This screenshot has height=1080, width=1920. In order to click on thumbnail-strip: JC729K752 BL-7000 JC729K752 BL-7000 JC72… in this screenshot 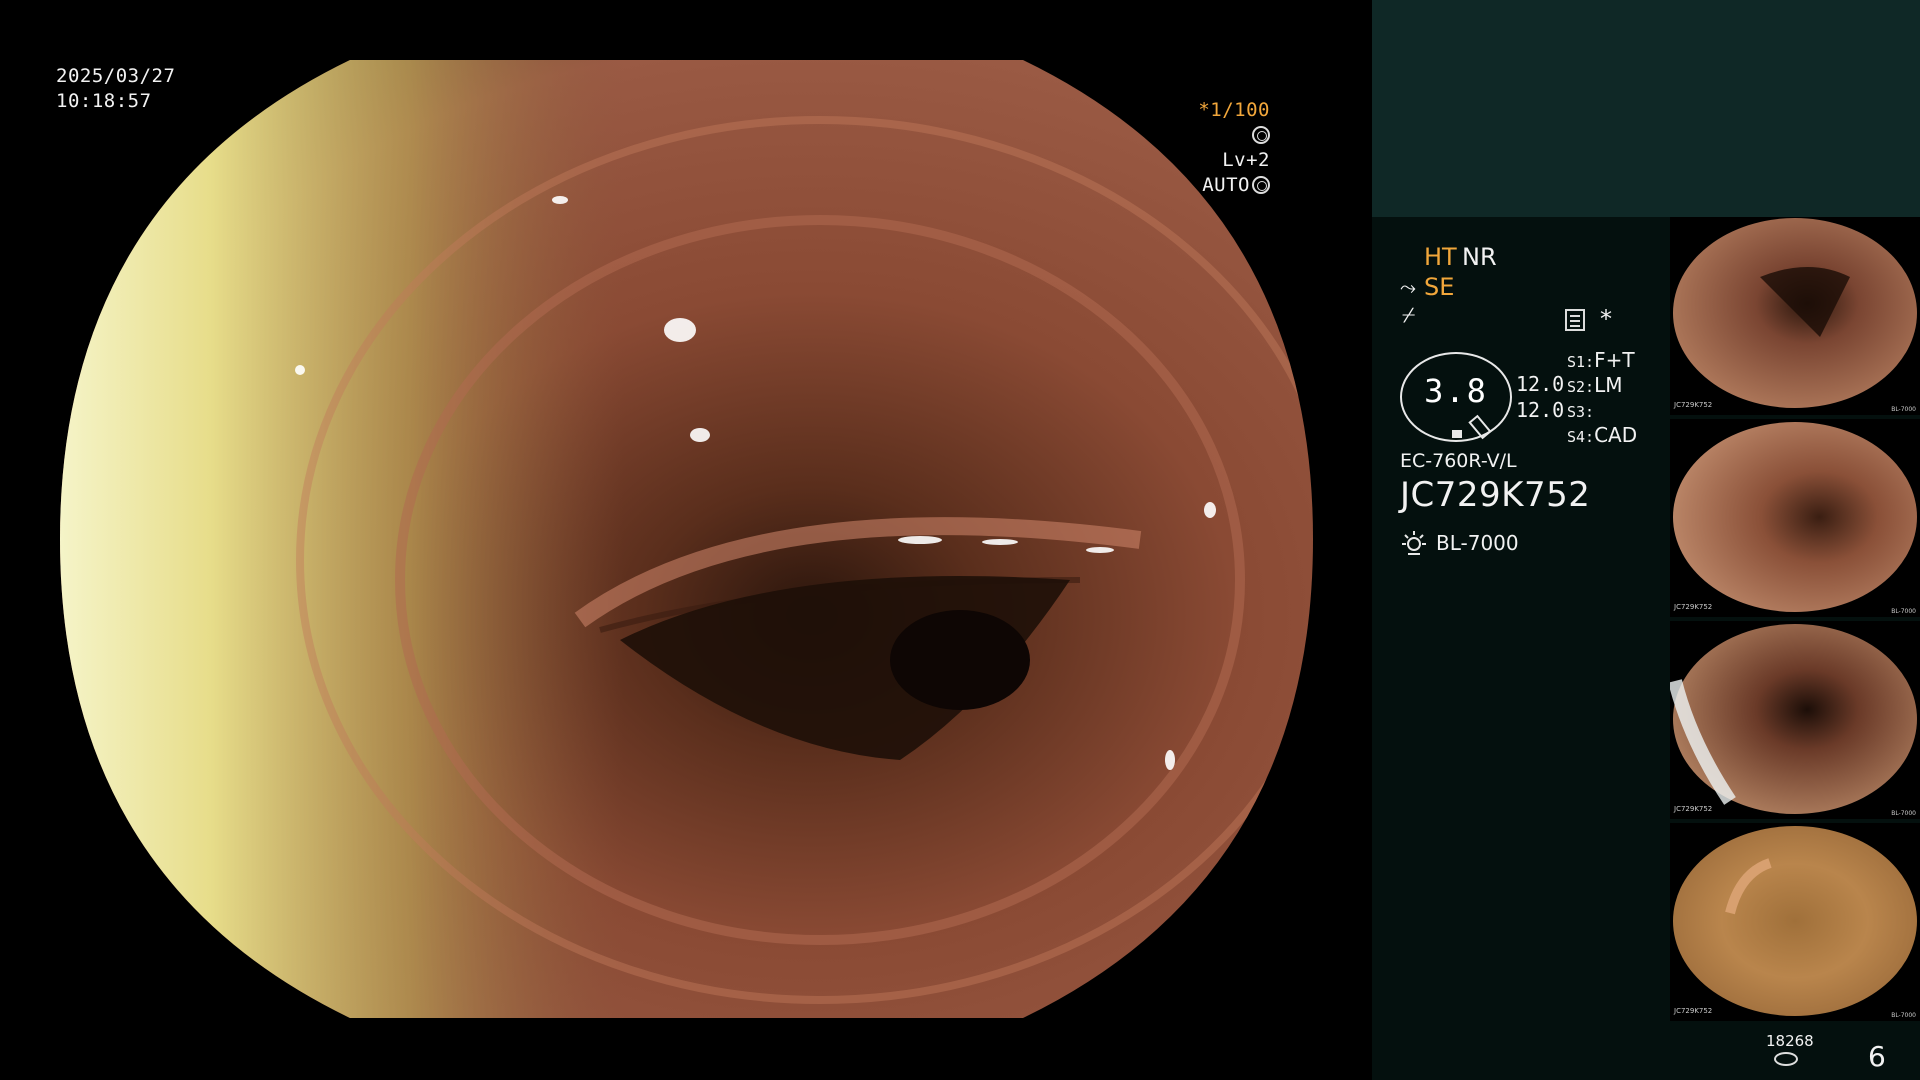, I will do `click(1795, 621)`.